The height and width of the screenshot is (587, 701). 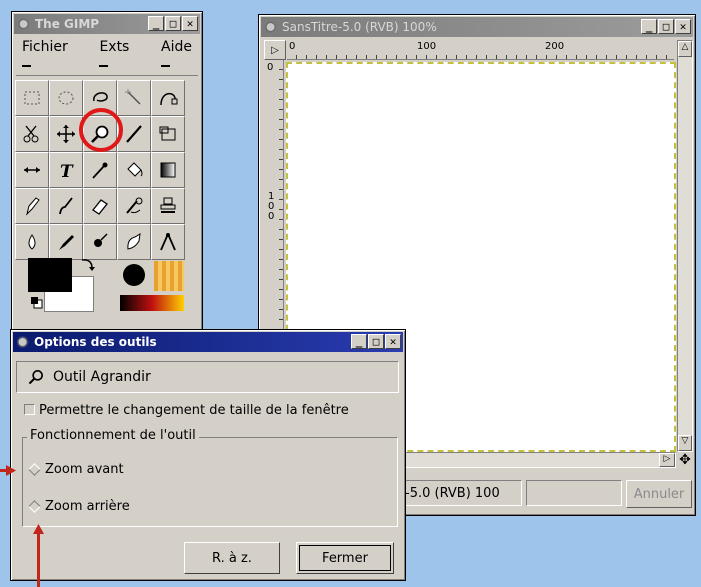 I want to click on ruler-left-label: 100, so click(x=271, y=206).